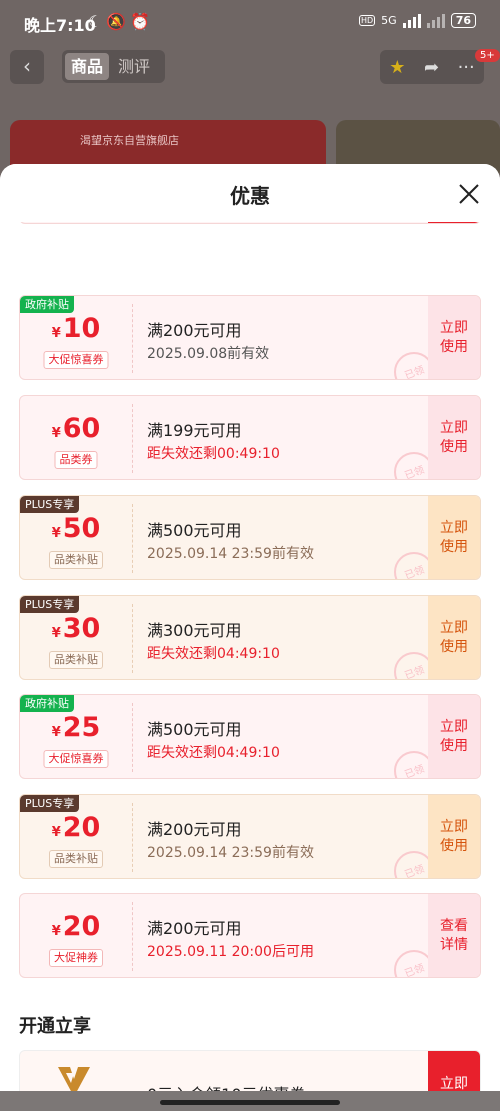 The image size is (500, 1111). Describe the element at coordinates (397, 67) in the screenshot. I see `star-icon: ★` at that location.